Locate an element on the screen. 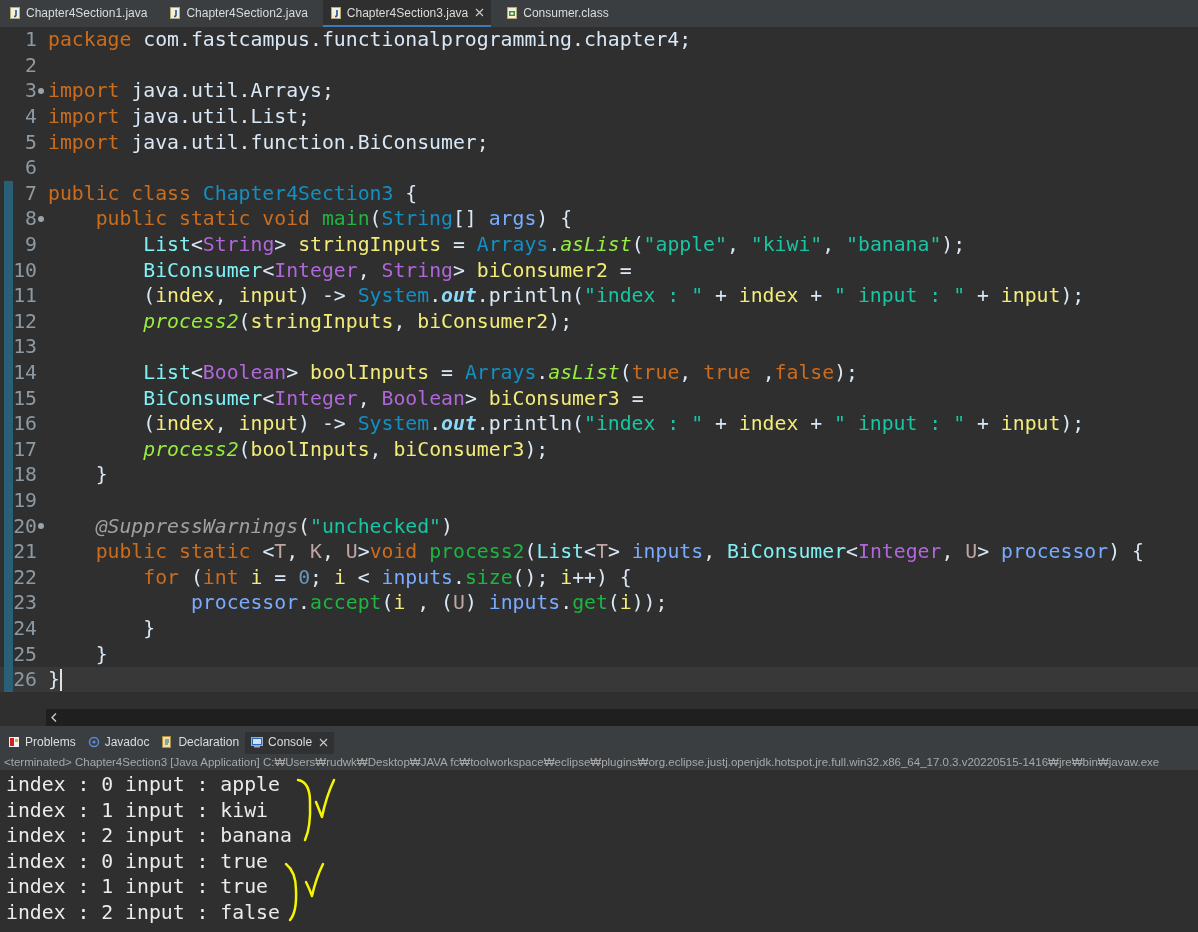  code-line: import java.util.List; is located at coordinates (179, 117).